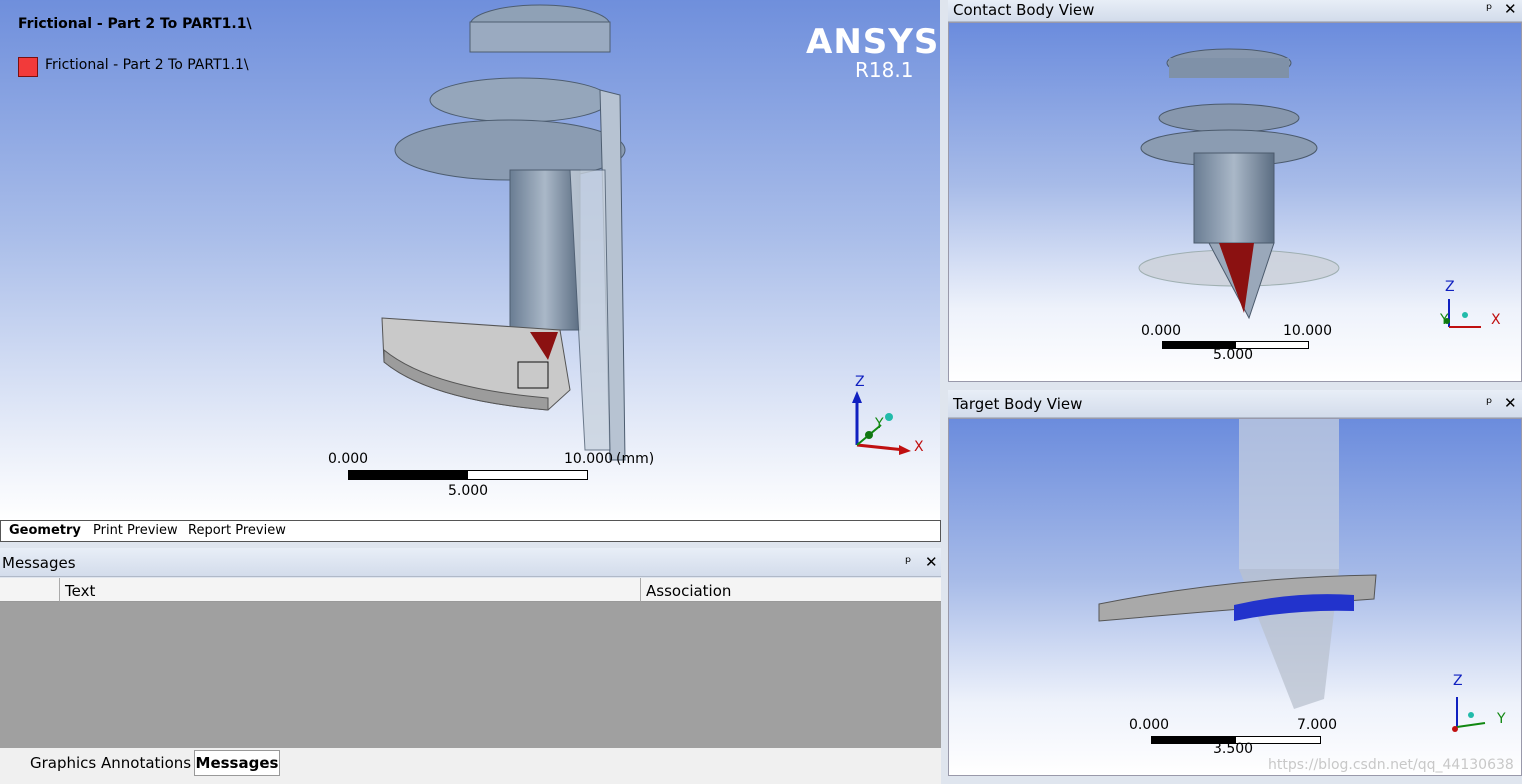 The height and width of the screenshot is (784, 1522). Describe the element at coordinates (30, 590) in the screenshot. I see `row-header-column` at that location.